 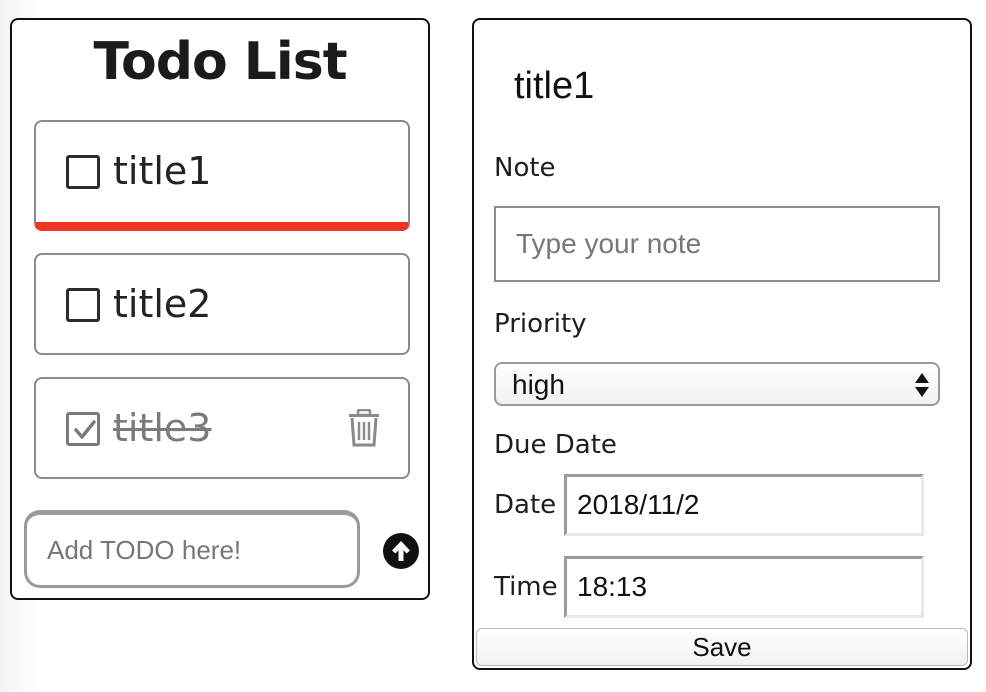 What do you see at coordinates (525, 168) in the screenshot?
I see `note-label: Note` at bounding box center [525, 168].